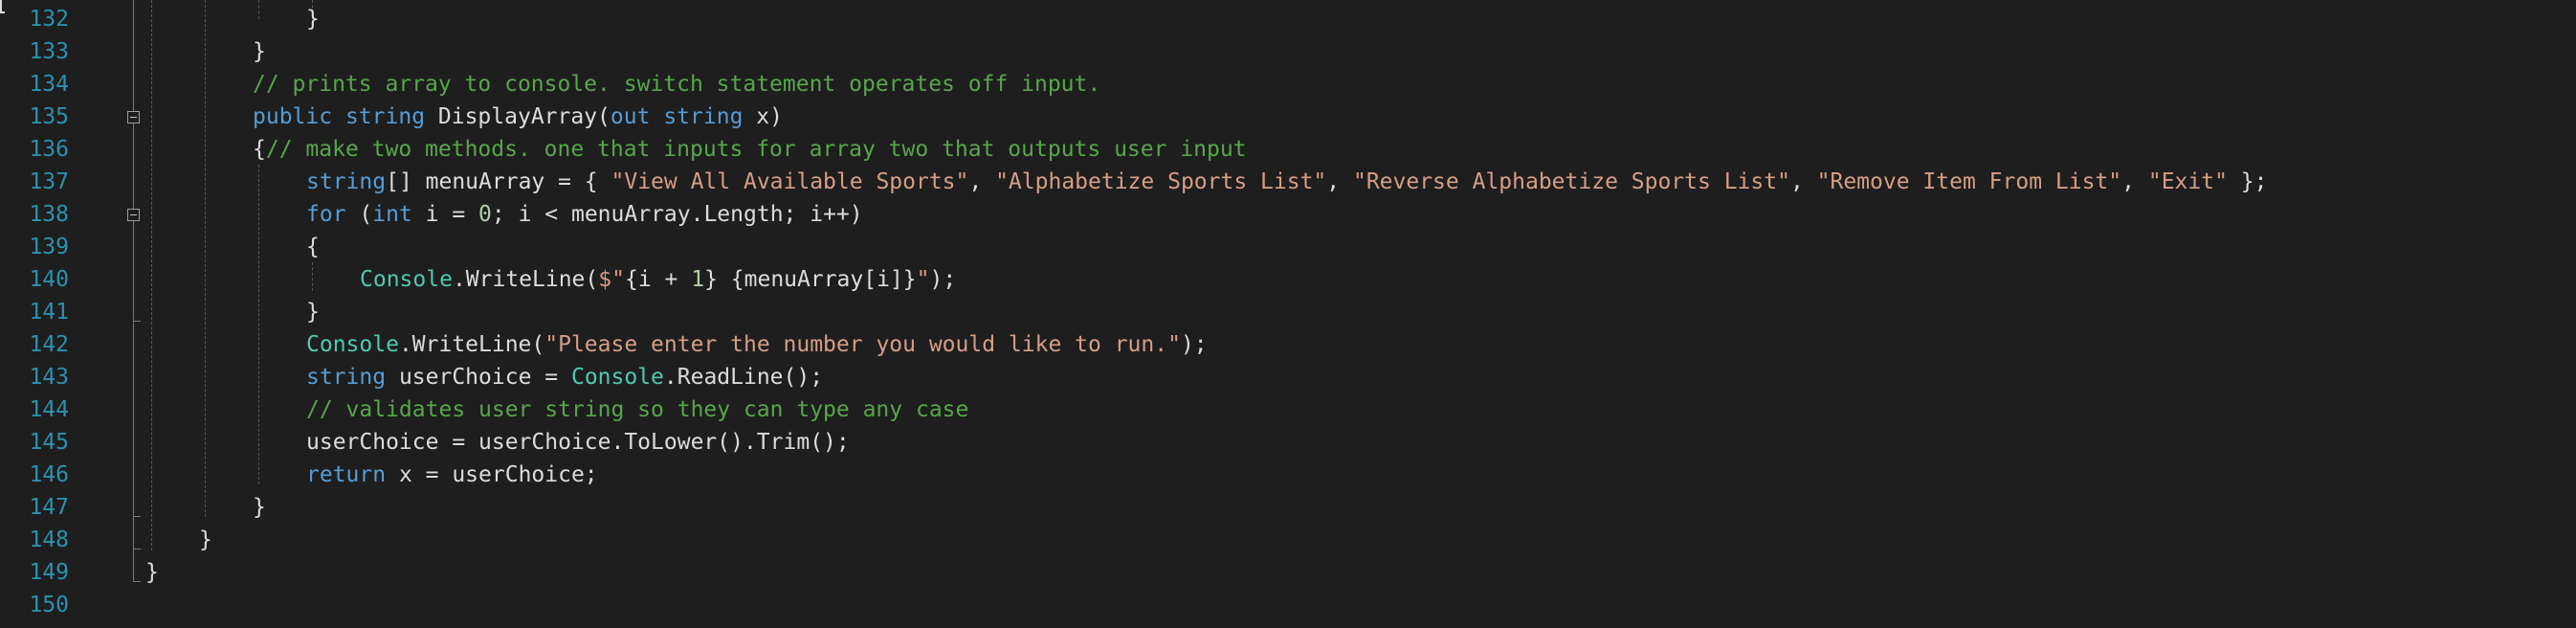 The width and height of the screenshot is (2576, 628). I want to click on line-number: 138, so click(49, 214).